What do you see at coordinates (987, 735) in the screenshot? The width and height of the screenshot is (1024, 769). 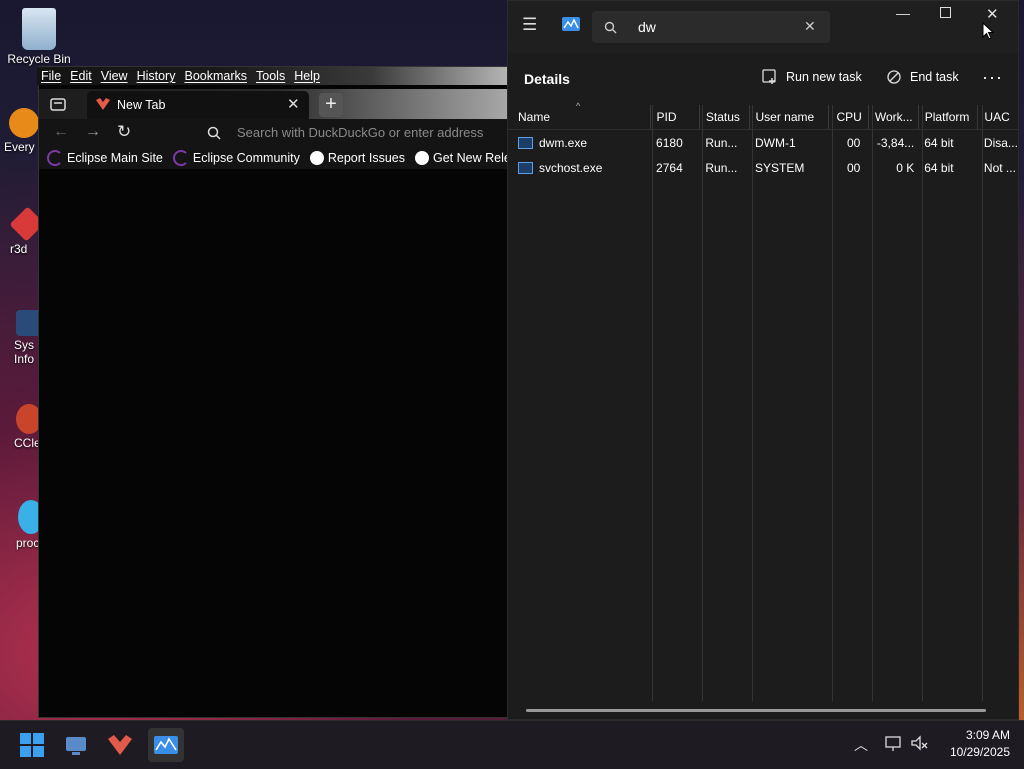 I see `clock-time: 3:09 AM` at bounding box center [987, 735].